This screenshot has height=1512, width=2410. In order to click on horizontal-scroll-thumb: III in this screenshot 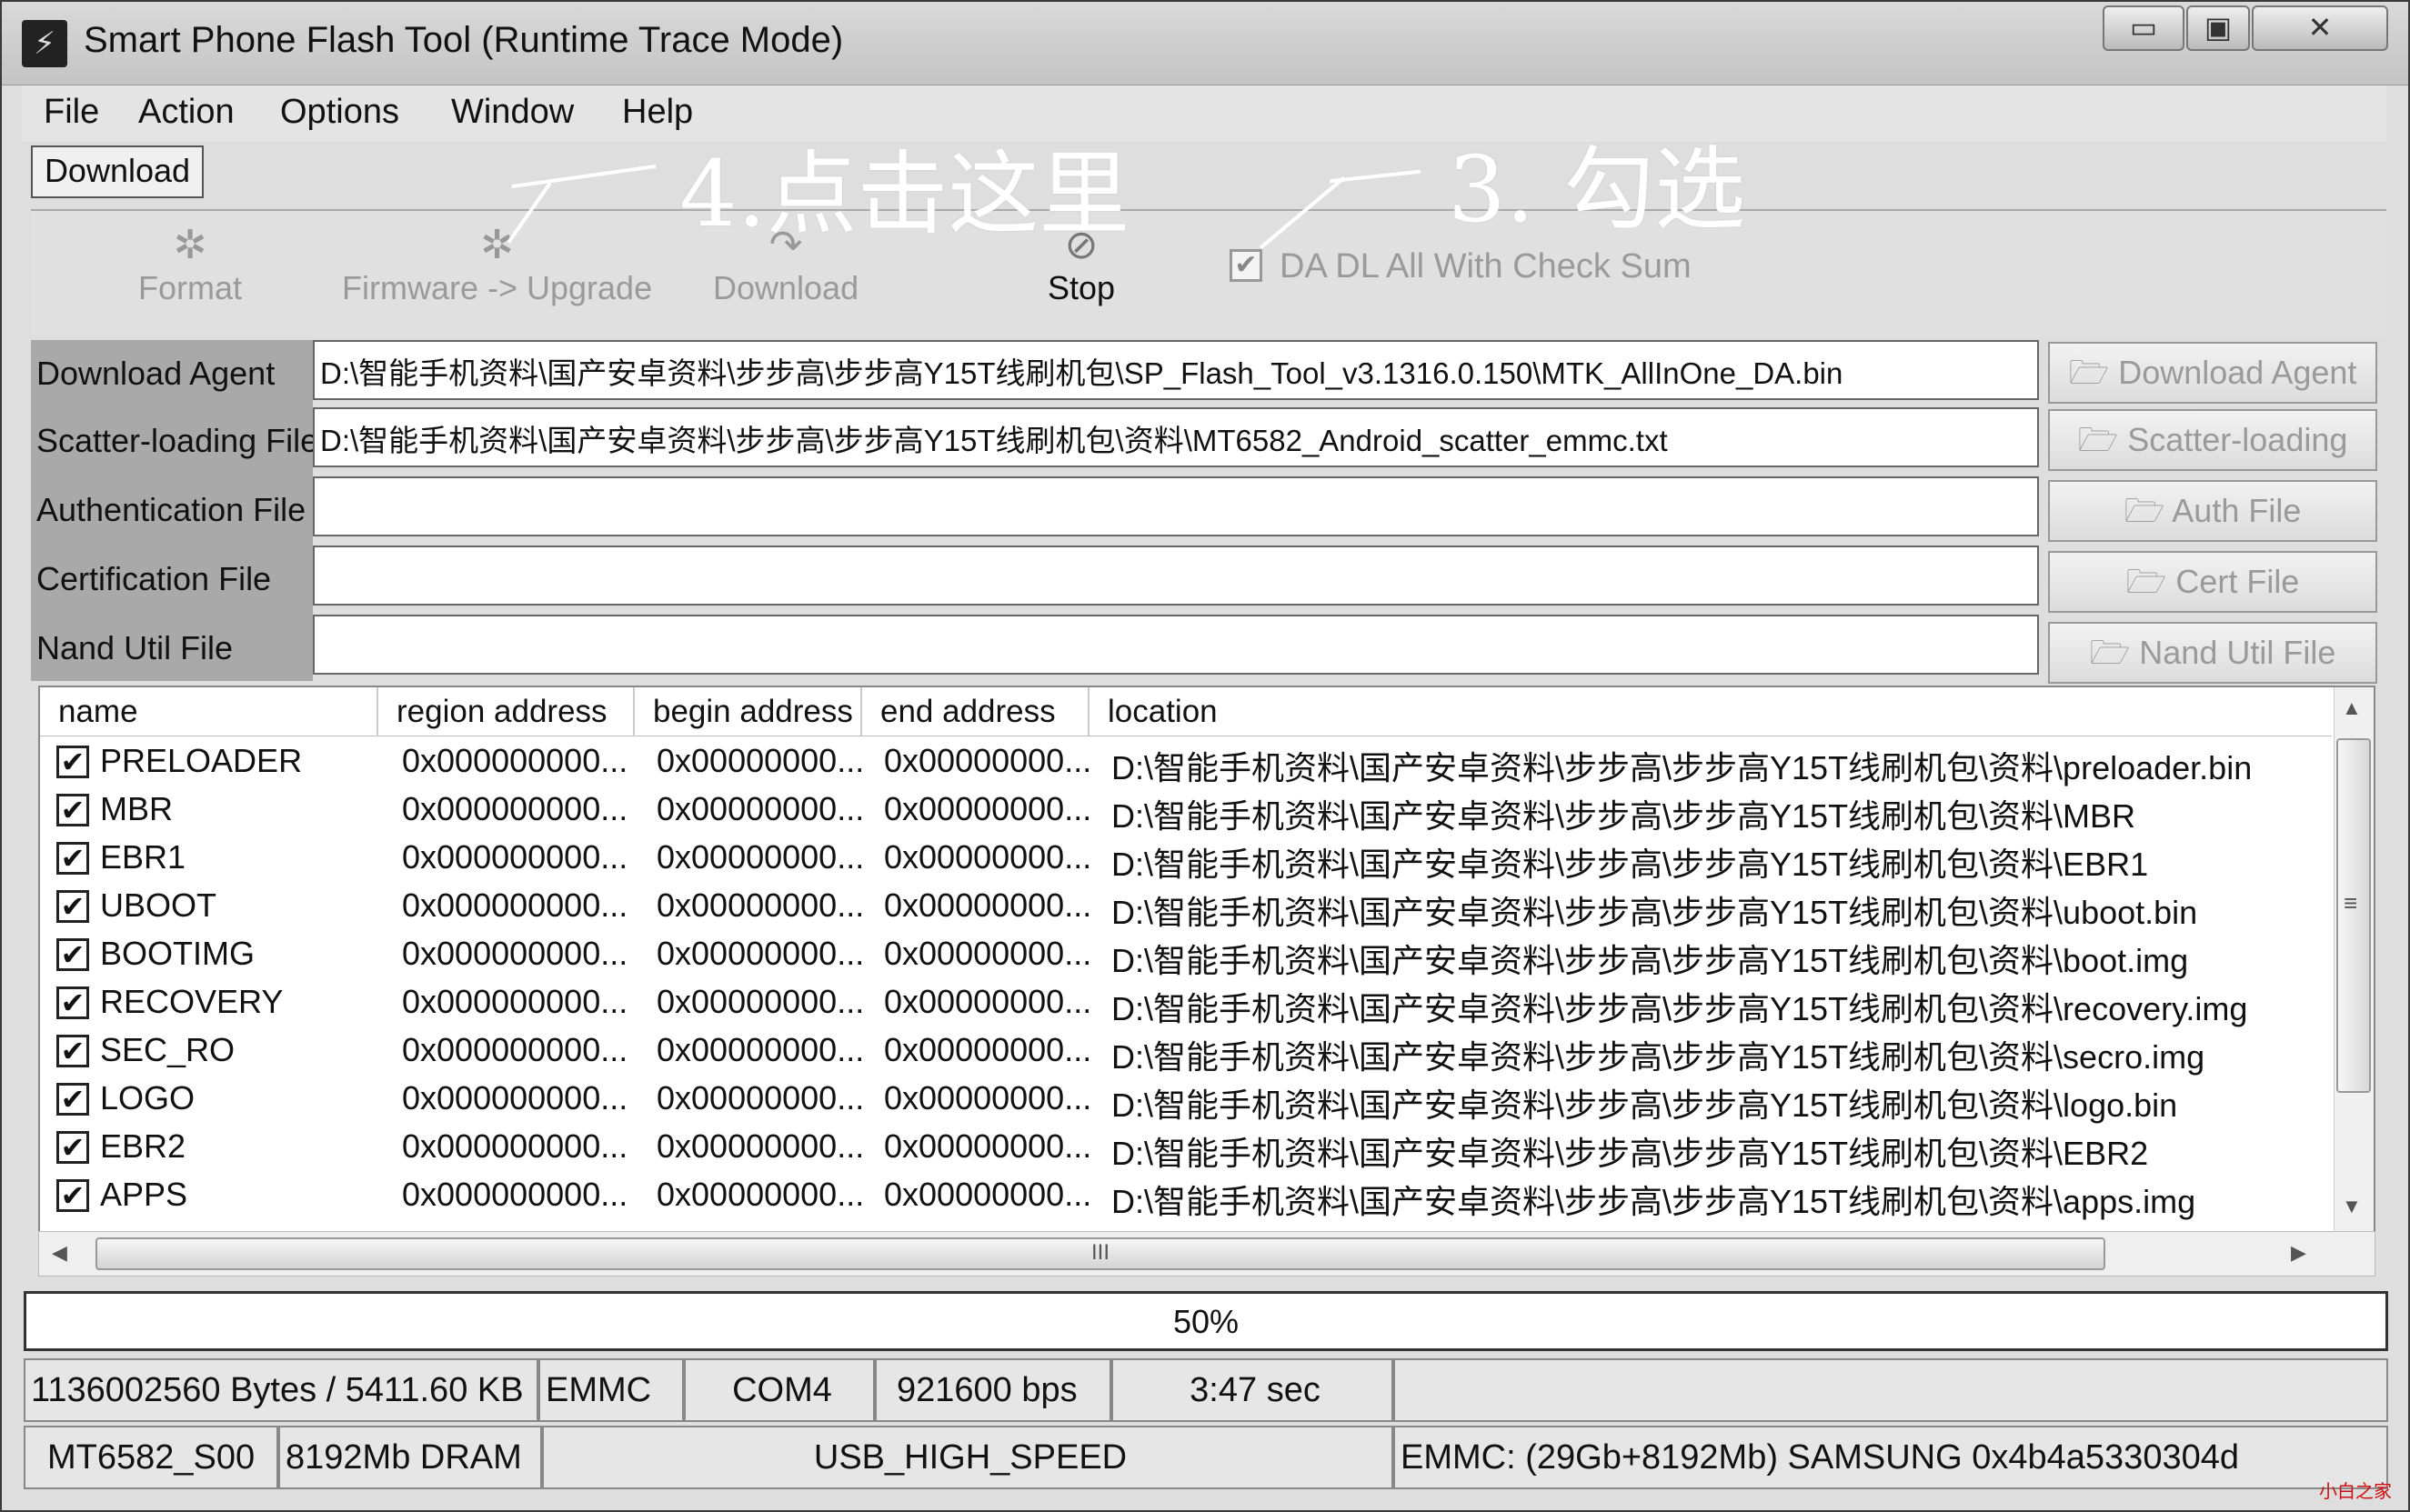, I will do `click(1100, 1253)`.